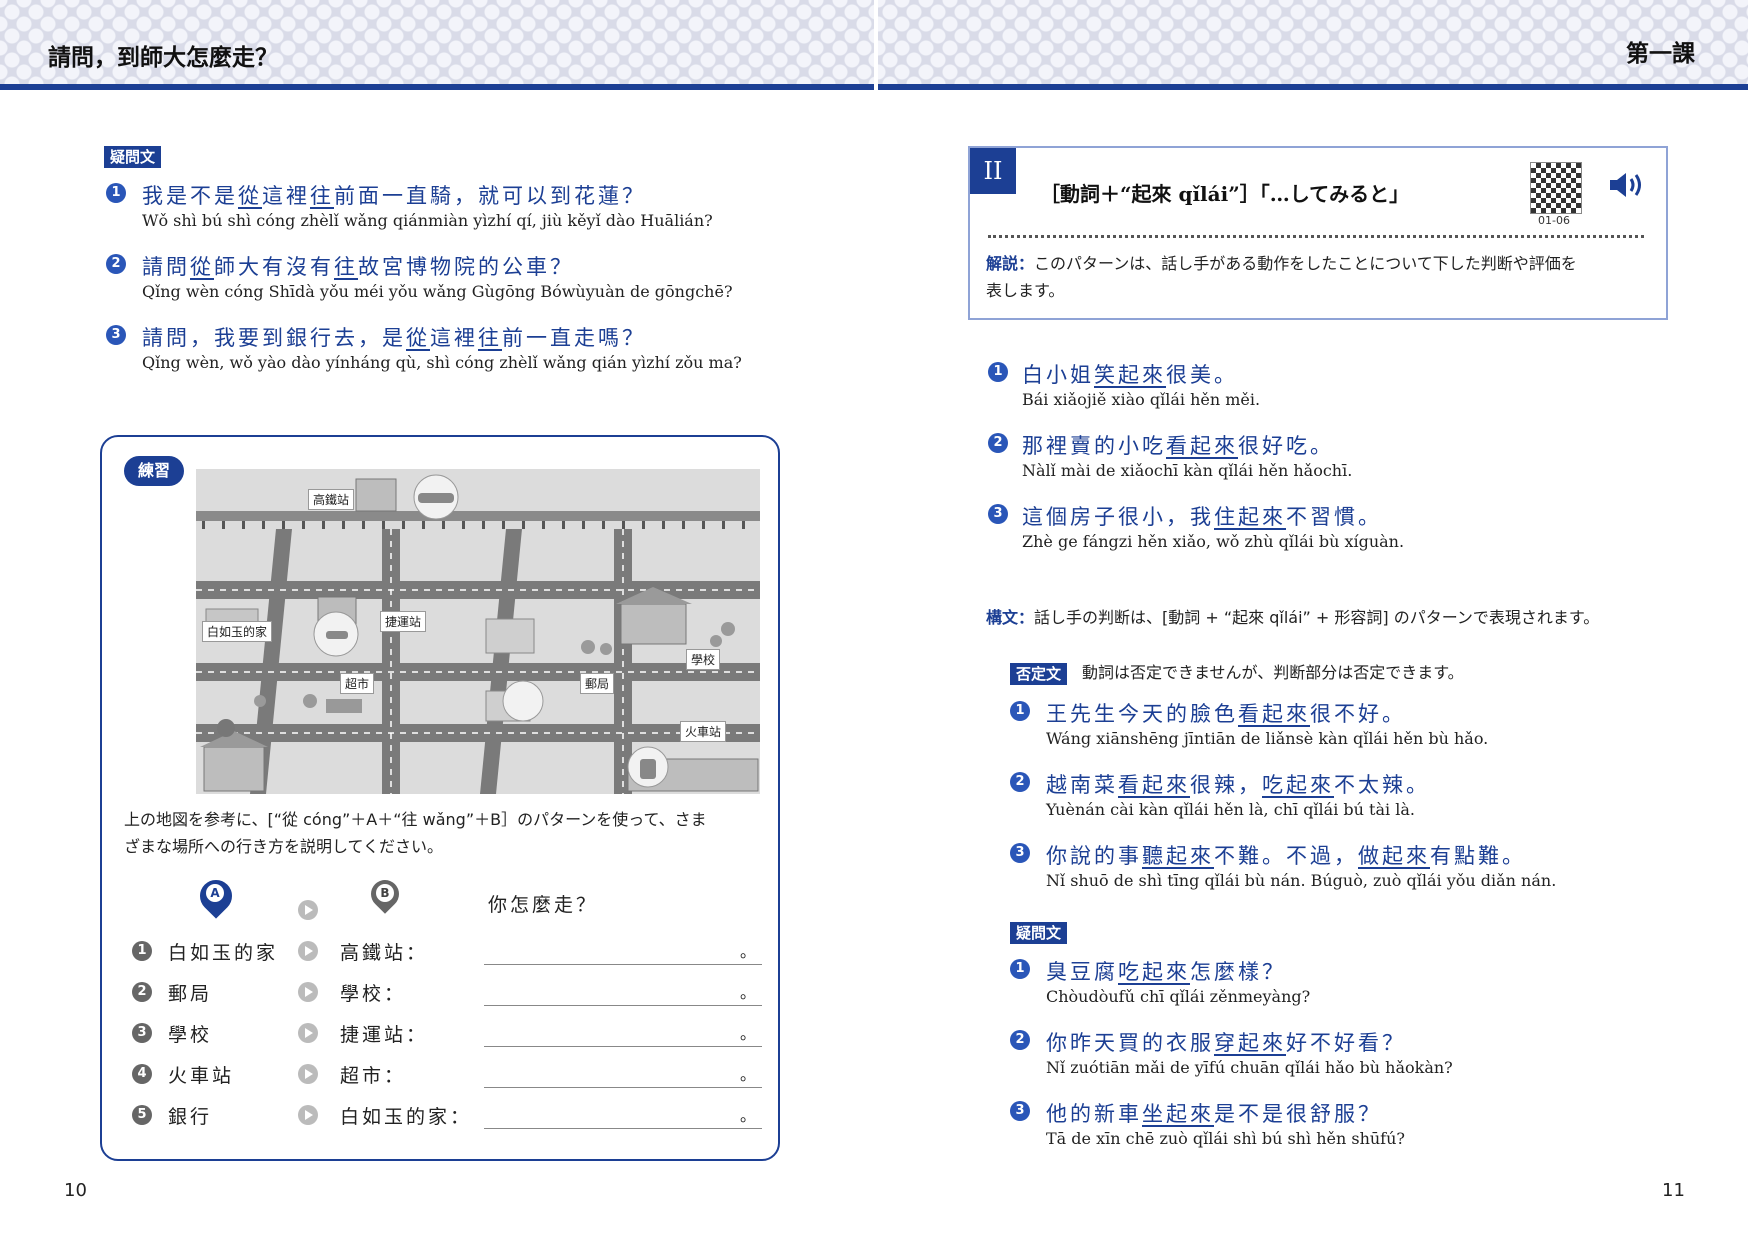 This screenshot has height=1240, width=1748. What do you see at coordinates (201, 1076) in the screenshot?
I see `row-from: 火車站` at bounding box center [201, 1076].